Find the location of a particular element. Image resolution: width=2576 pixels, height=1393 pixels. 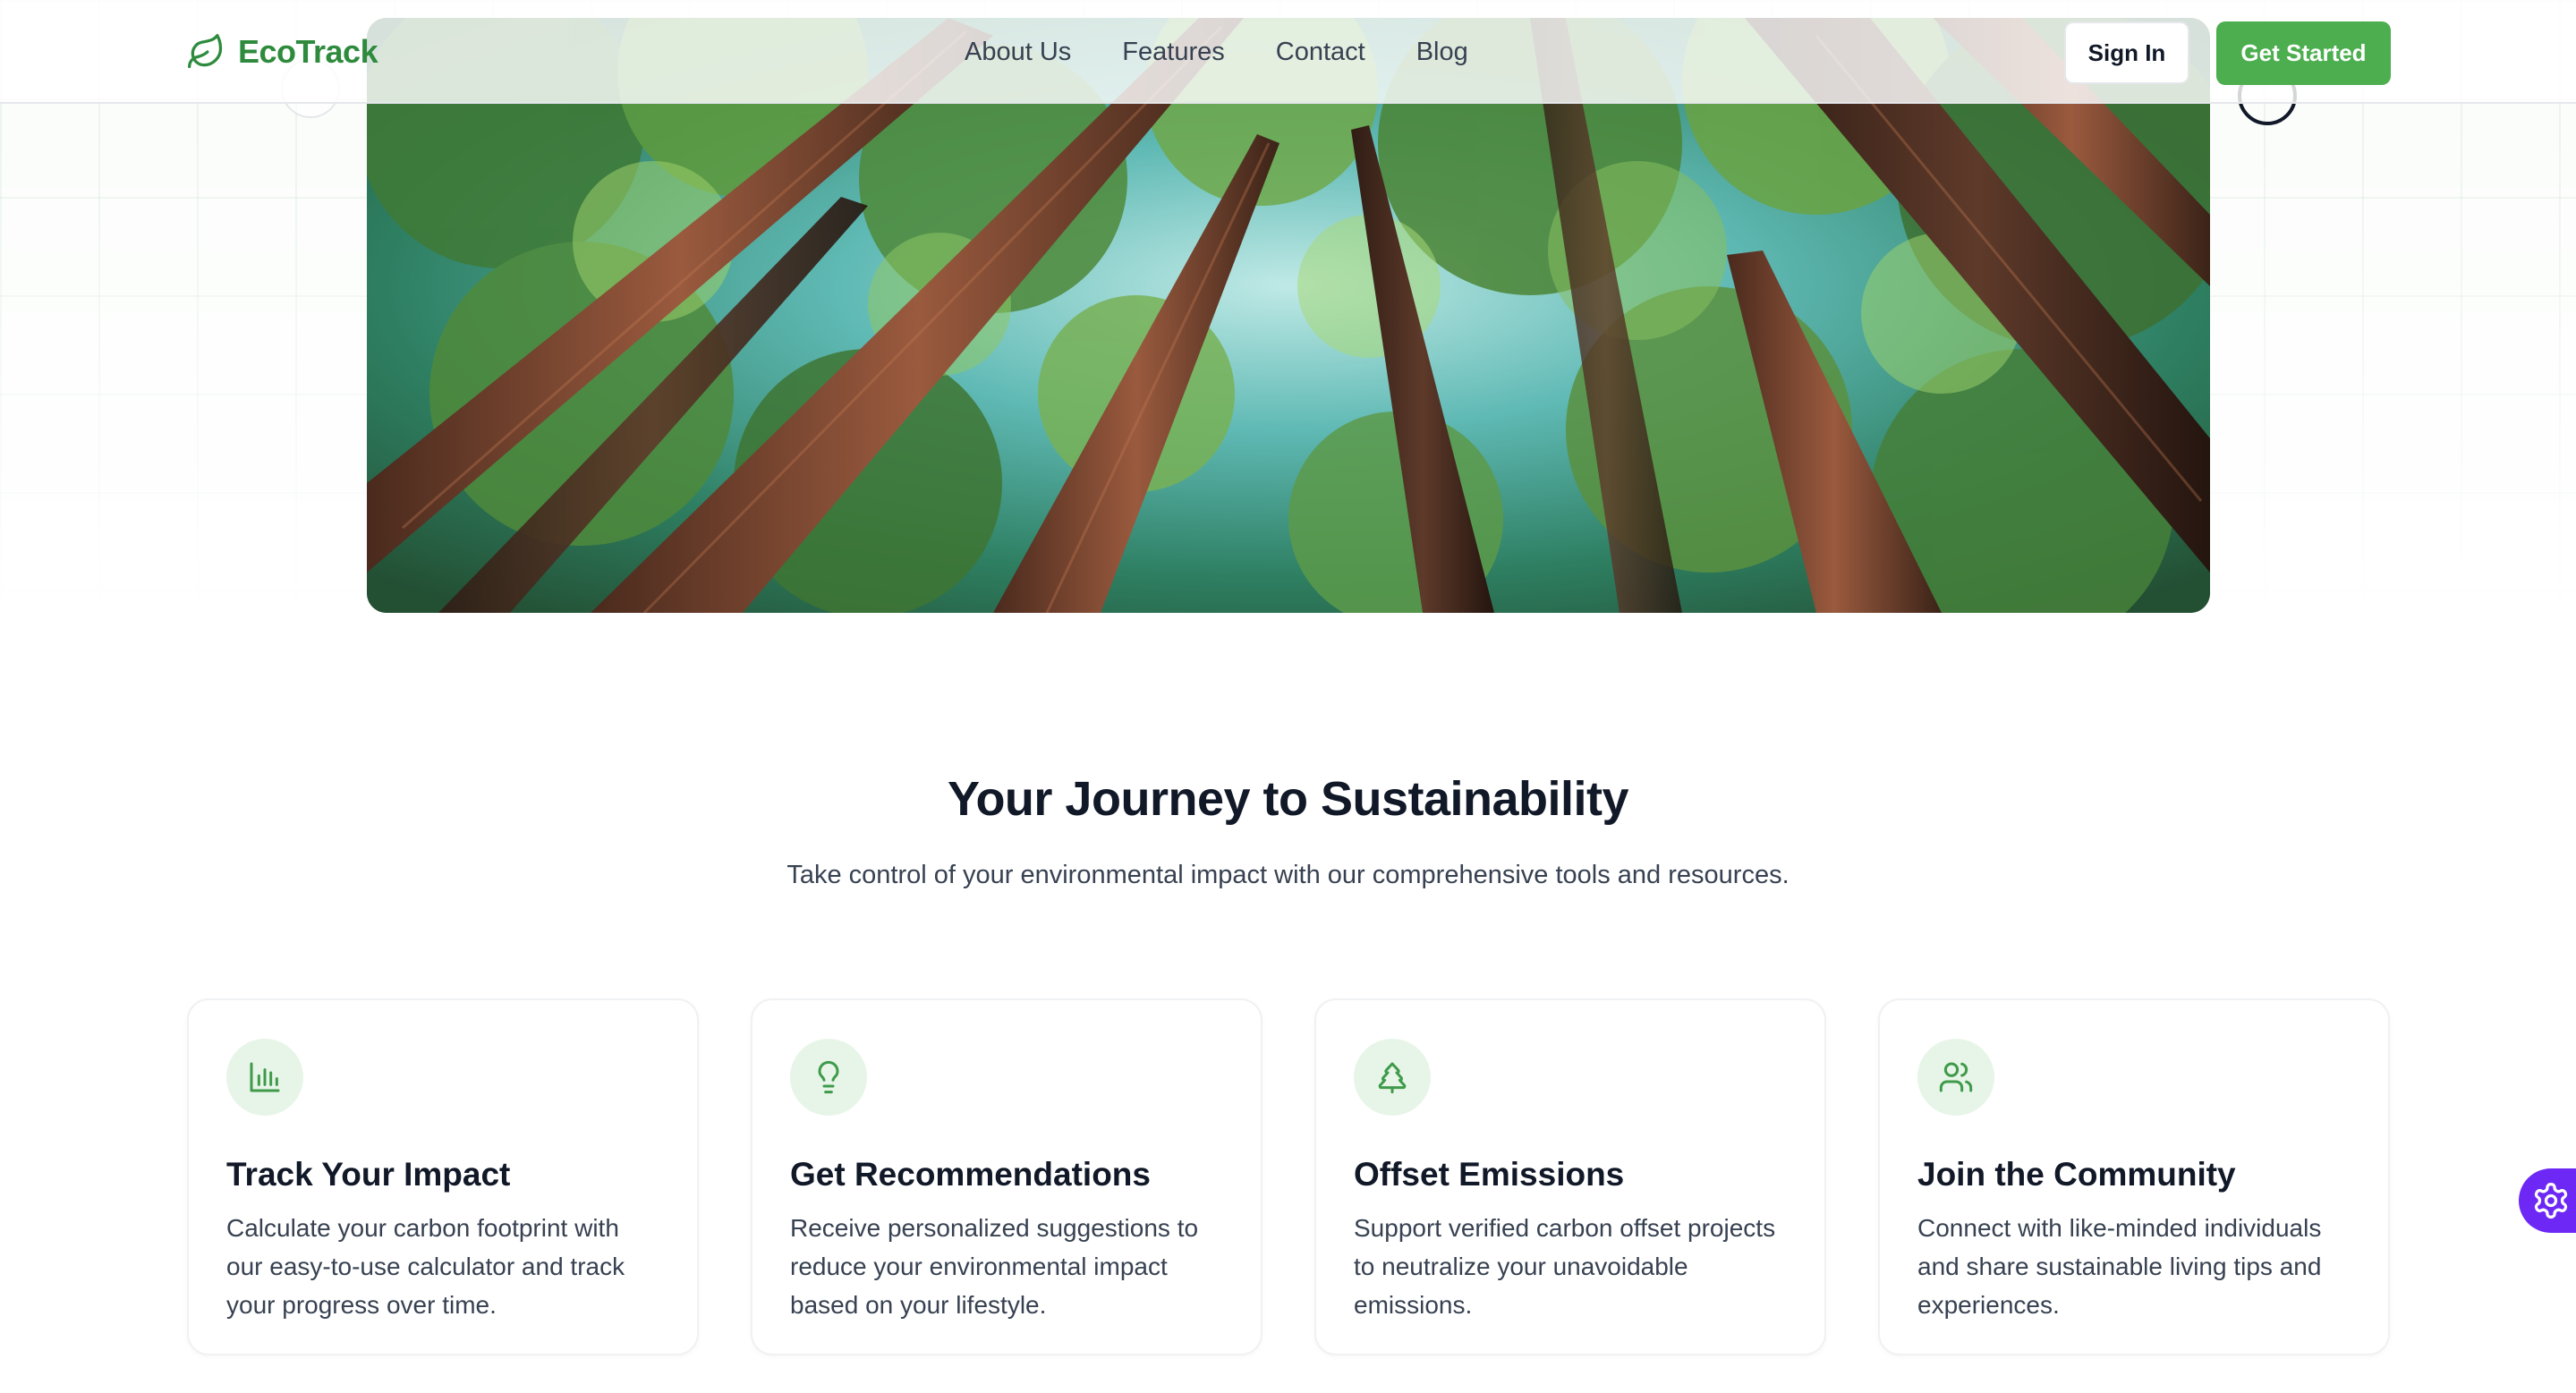

lightbulb-icon is located at coordinates (828, 1077).